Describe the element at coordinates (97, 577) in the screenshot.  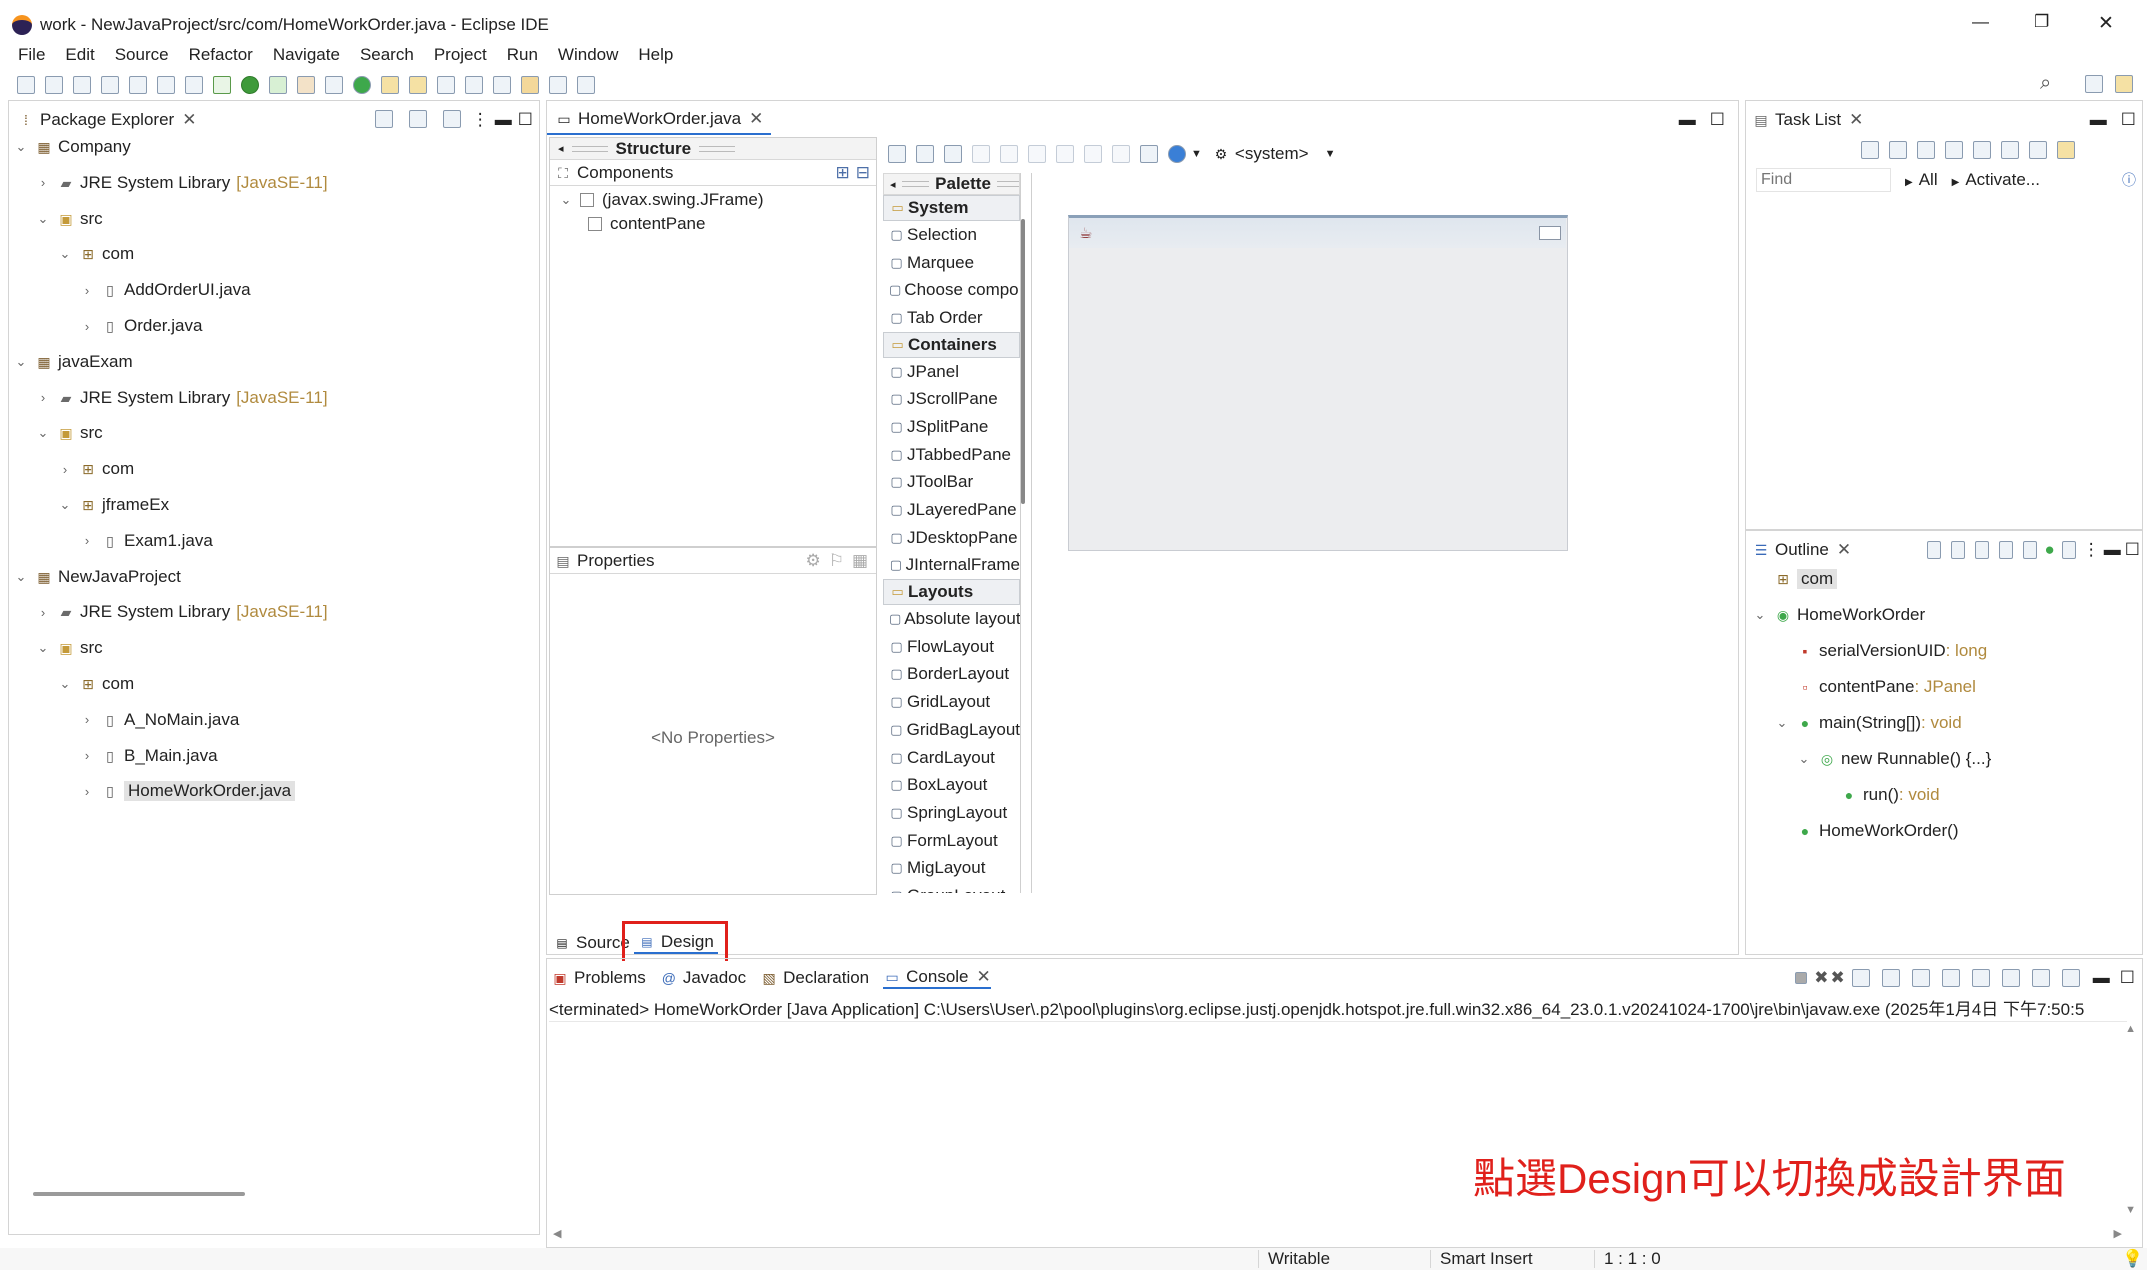
I see `tree-item: ⌄ ▦ NewJavaProject` at that location.